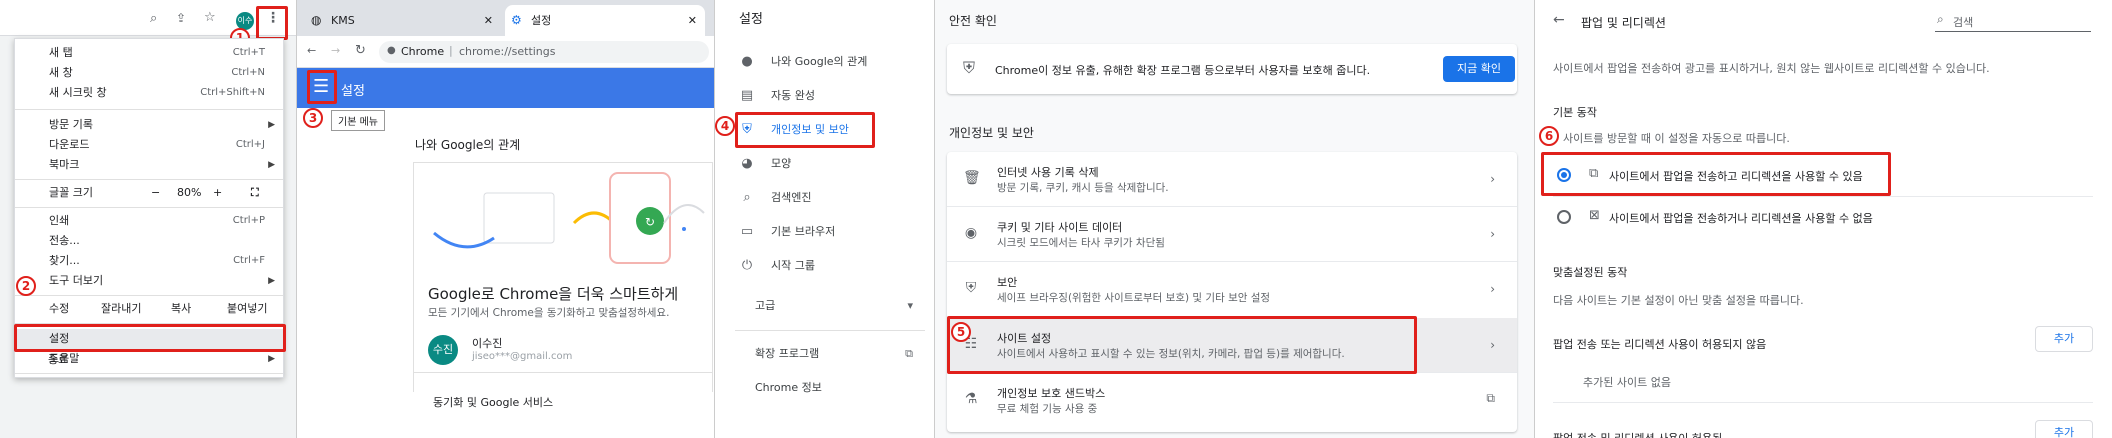  Describe the element at coordinates (149, 73) in the screenshot. I see `menu-item-new-window: 새 창 Ctrl+N` at that location.